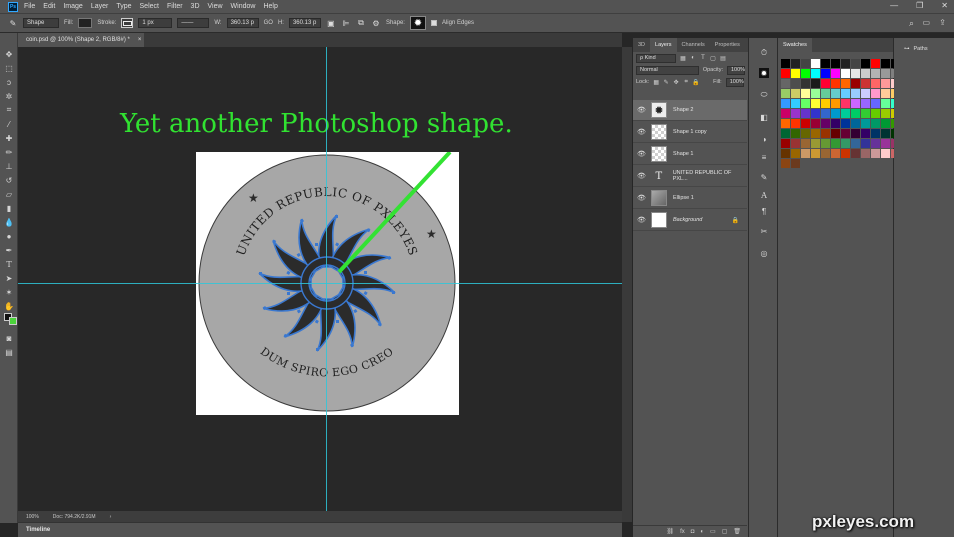 The image size is (954, 537). I want to click on menu-filter: Filter, so click(175, 6).